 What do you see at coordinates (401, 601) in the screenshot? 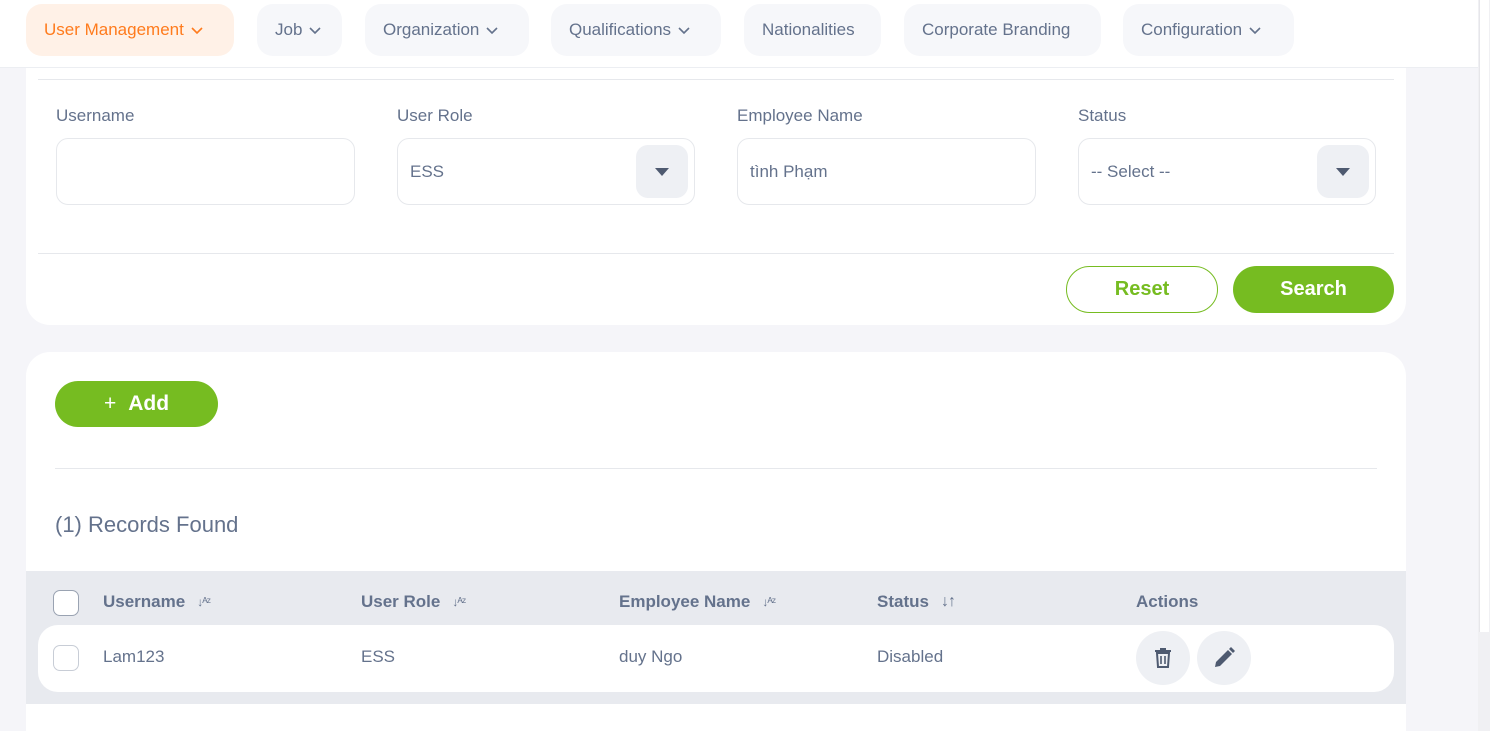
I see `column-label: User Role` at bounding box center [401, 601].